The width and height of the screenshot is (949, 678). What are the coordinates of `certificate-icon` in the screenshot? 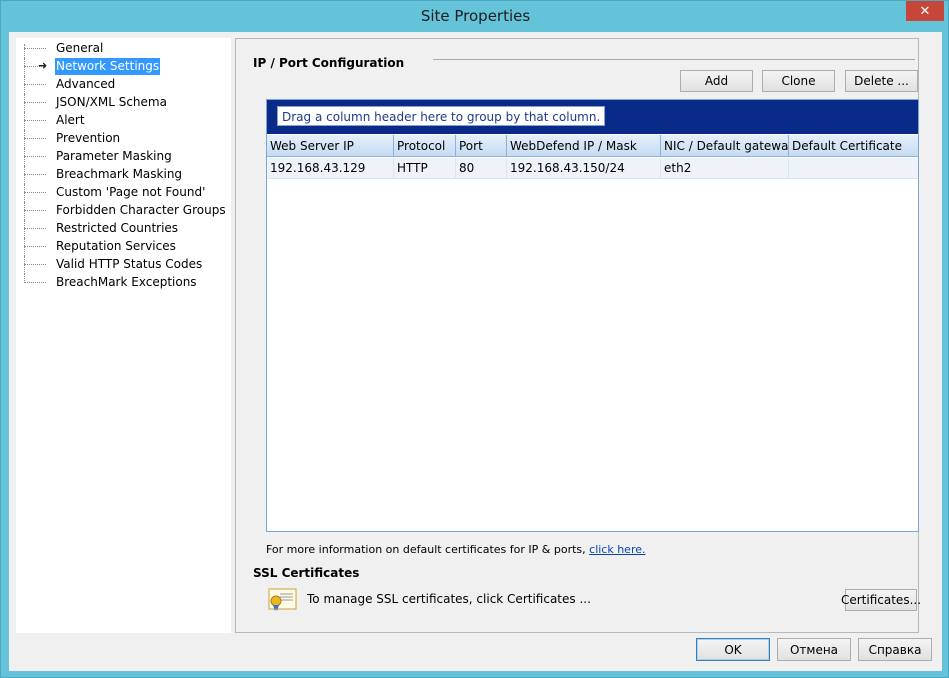 It's located at (283, 600).